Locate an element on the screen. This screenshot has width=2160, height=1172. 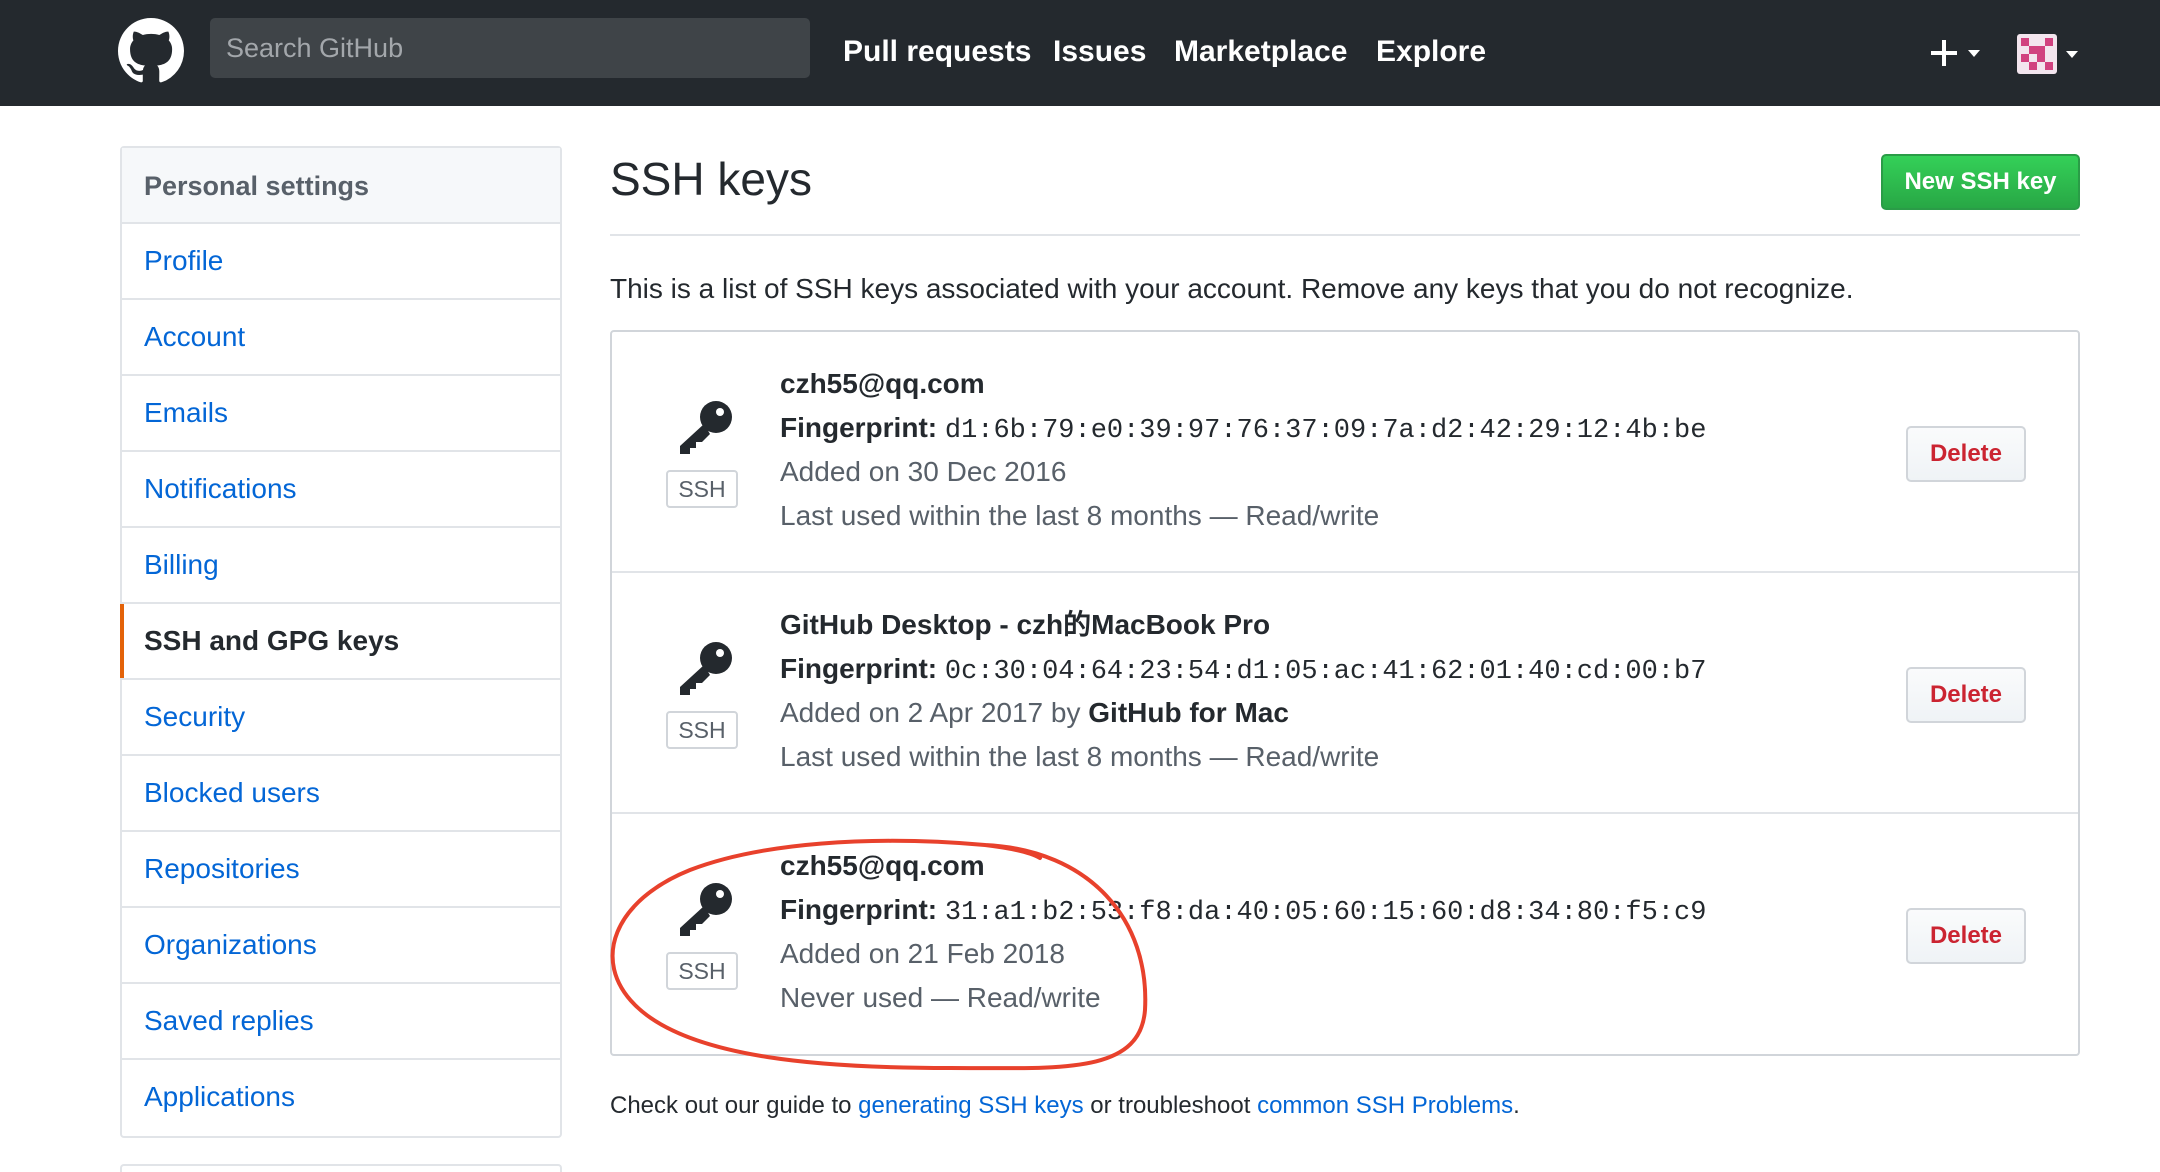
page-title: SSH keys is located at coordinates (711, 179).